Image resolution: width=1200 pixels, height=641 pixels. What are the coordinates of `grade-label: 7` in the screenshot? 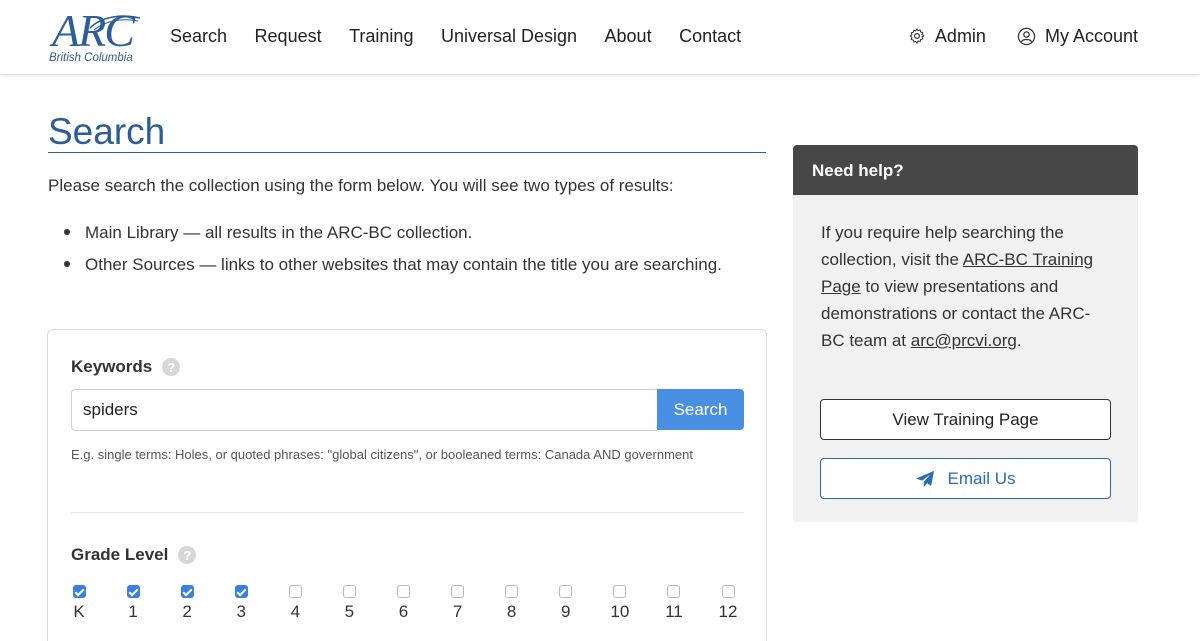 It's located at (457, 611).